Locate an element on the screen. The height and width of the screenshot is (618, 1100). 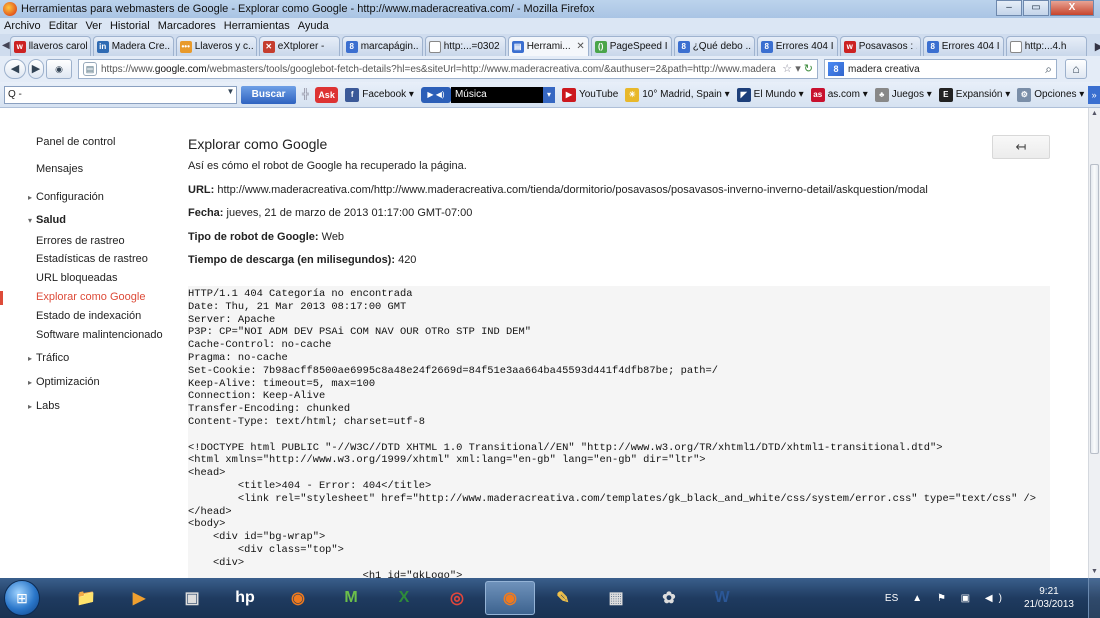
taskbar-firefox-icon: ◉ is located at coordinates (298, 598).